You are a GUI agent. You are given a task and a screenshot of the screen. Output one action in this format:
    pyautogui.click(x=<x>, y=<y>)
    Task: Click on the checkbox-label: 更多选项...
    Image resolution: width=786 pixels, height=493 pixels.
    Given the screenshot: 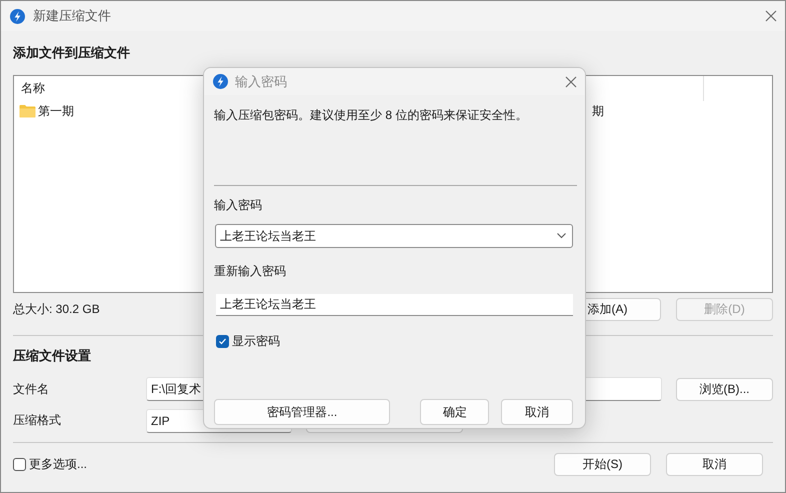 What is the action you would take?
    pyautogui.click(x=58, y=464)
    